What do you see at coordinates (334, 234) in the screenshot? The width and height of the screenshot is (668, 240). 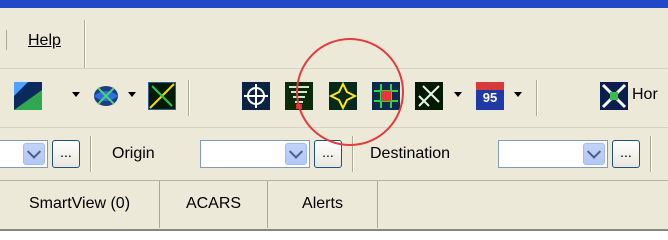 I see `panel-bottom-edge` at bounding box center [334, 234].